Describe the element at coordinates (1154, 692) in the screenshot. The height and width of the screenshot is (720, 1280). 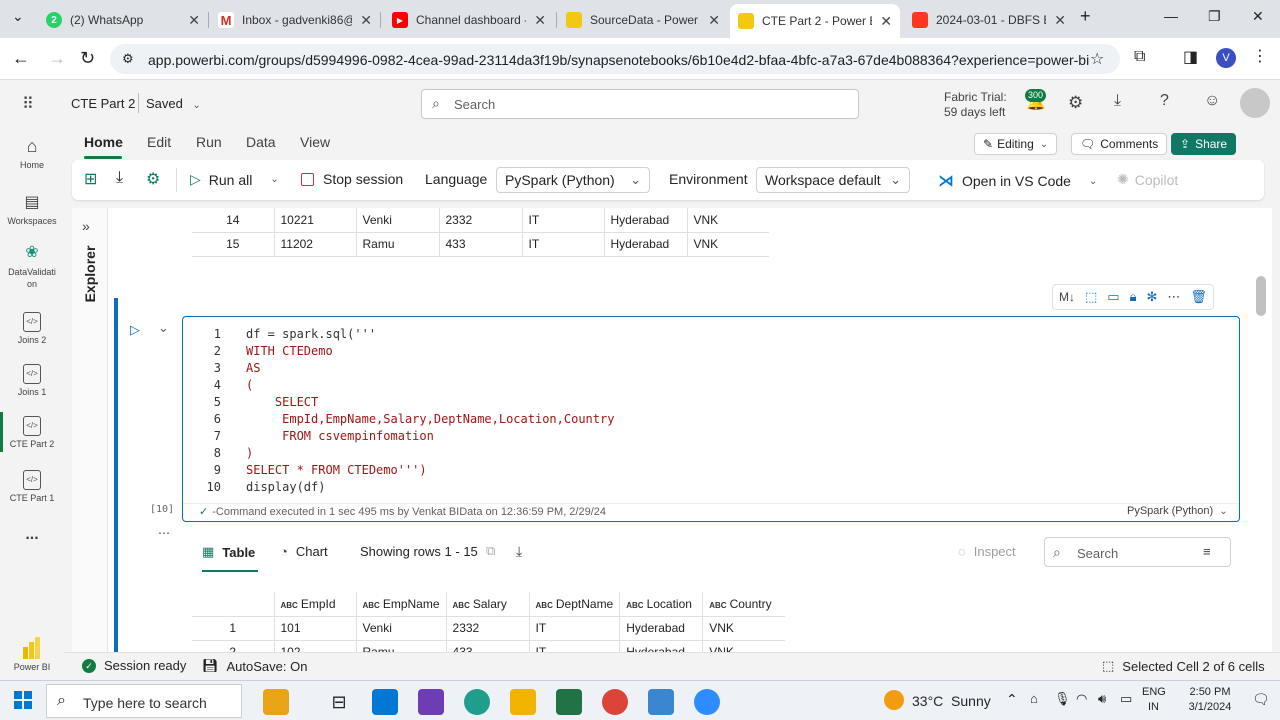
I see `input-language-1: ENG` at that location.